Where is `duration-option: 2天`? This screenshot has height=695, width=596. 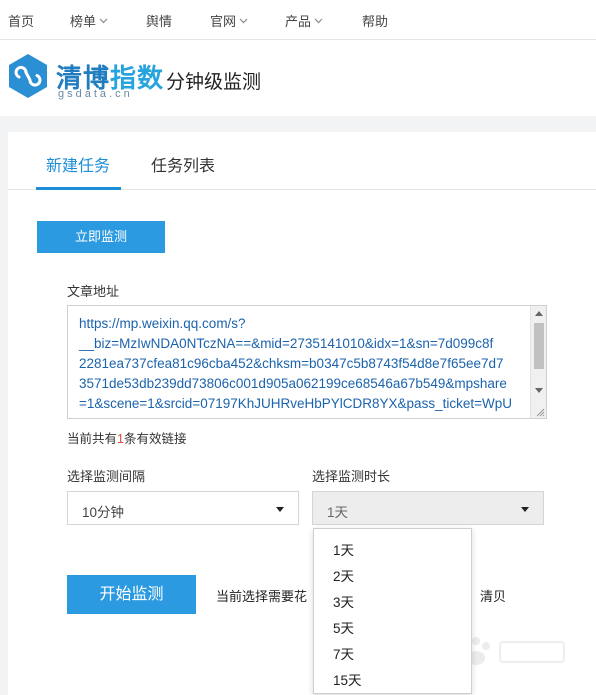 duration-option: 2天 is located at coordinates (343, 575).